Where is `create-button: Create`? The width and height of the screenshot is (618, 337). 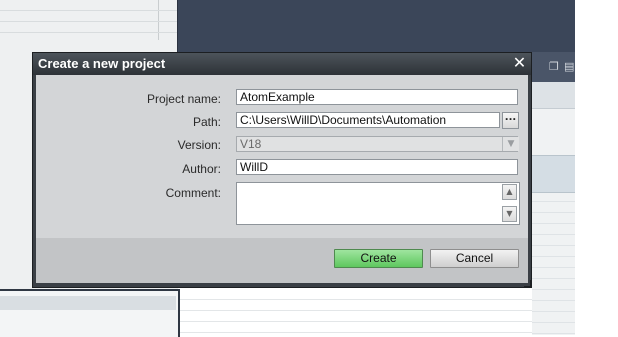
create-button: Create is located at coordinates (378, 258).